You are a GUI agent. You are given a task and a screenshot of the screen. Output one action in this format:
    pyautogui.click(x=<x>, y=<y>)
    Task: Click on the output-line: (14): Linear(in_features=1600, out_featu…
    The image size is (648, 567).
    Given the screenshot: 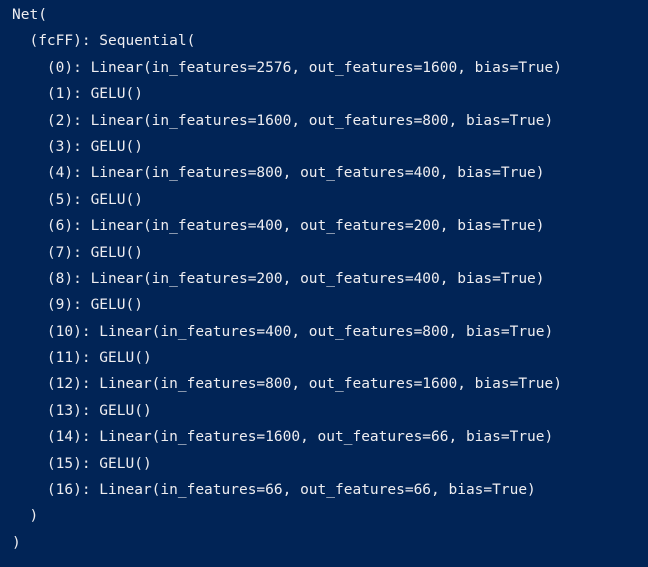 What is the action you would take?
    pyautogui.click(x=283, y=437)
    